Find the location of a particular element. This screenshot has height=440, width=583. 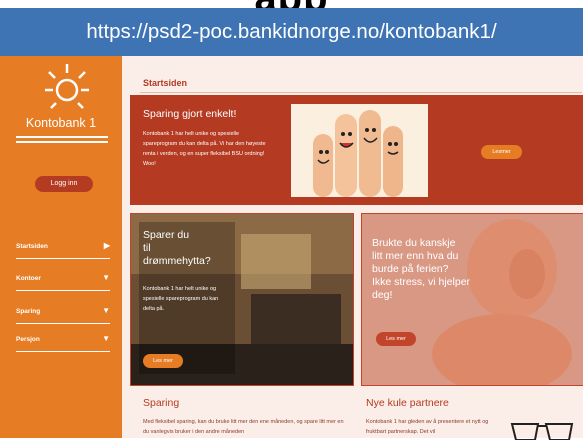

fingers-image is located at coordinates (359, 150).